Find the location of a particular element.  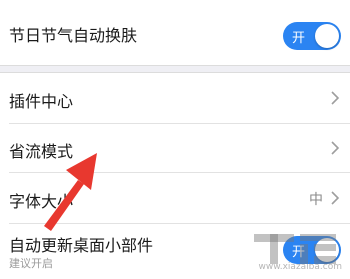

setting-label-data-saver: 省流模式 is located at coordinates (41, 151).